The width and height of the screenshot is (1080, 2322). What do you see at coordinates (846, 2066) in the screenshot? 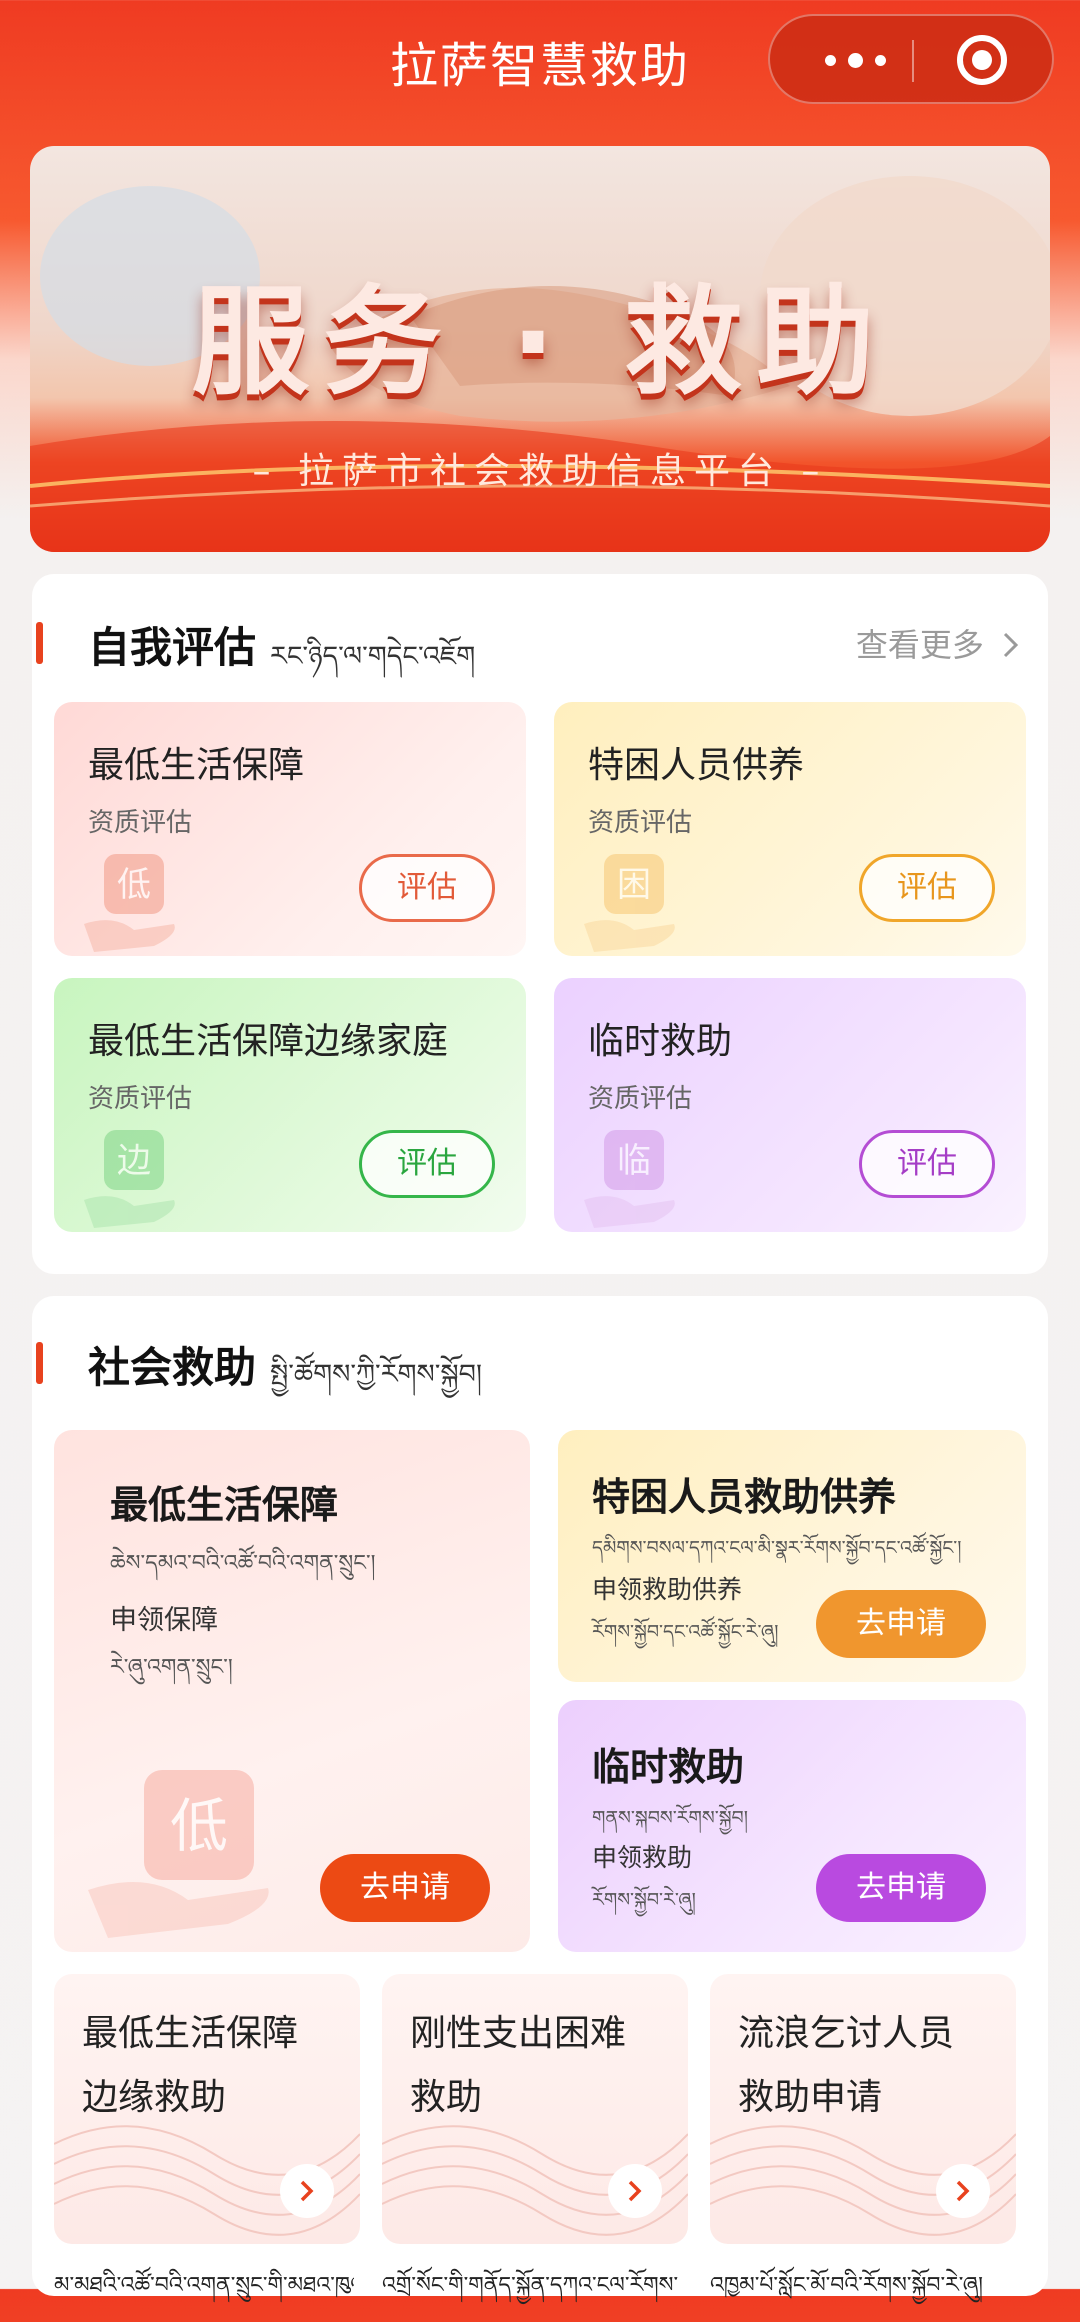
I see `service-card-title: 流浪乞讨人员 救助申请` at bounding box center [846, 2066].